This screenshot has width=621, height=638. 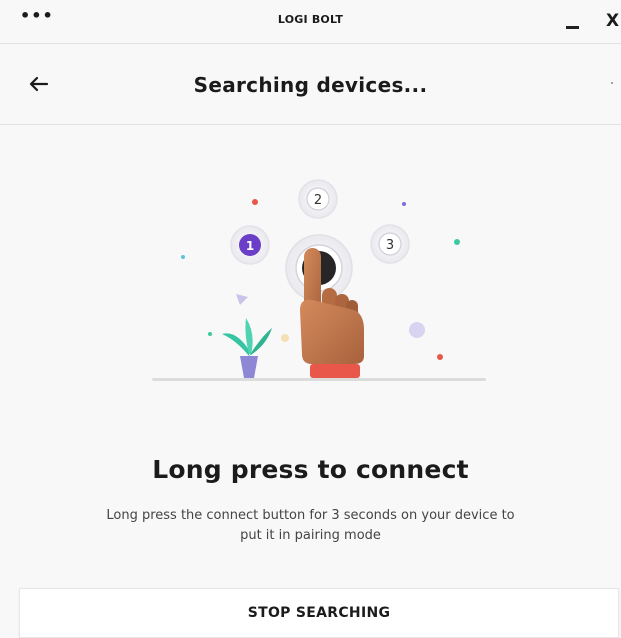 I want to click on ground-line, so click(x=319, y=379).